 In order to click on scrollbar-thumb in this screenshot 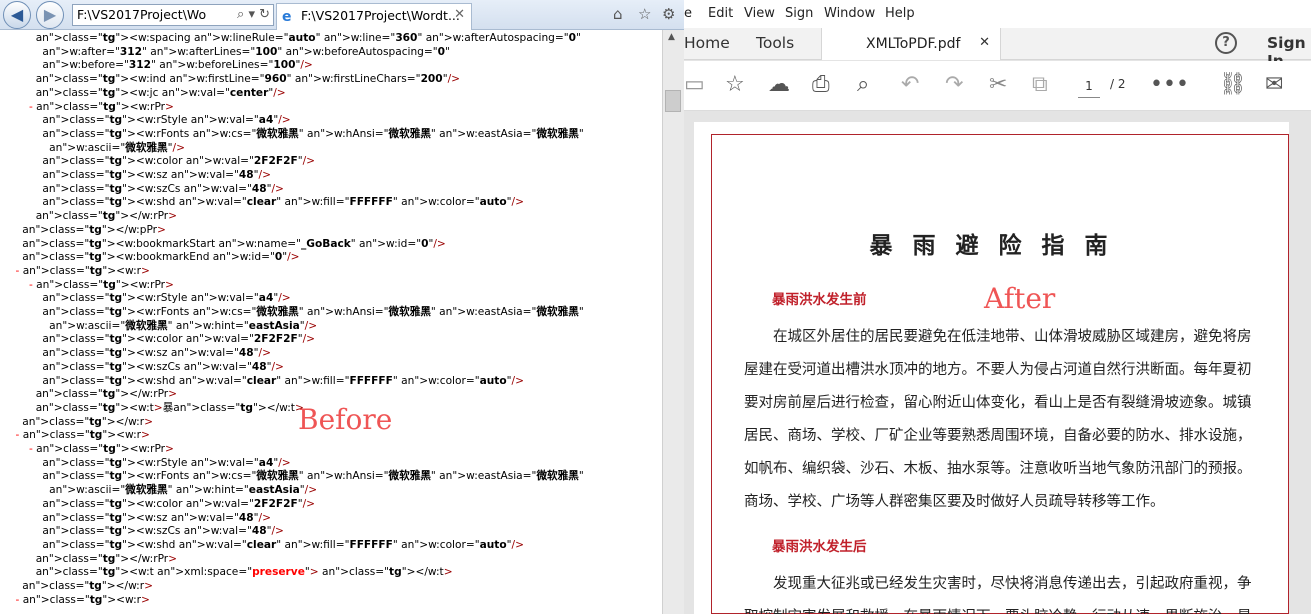, I will do `click(673, 101)`.